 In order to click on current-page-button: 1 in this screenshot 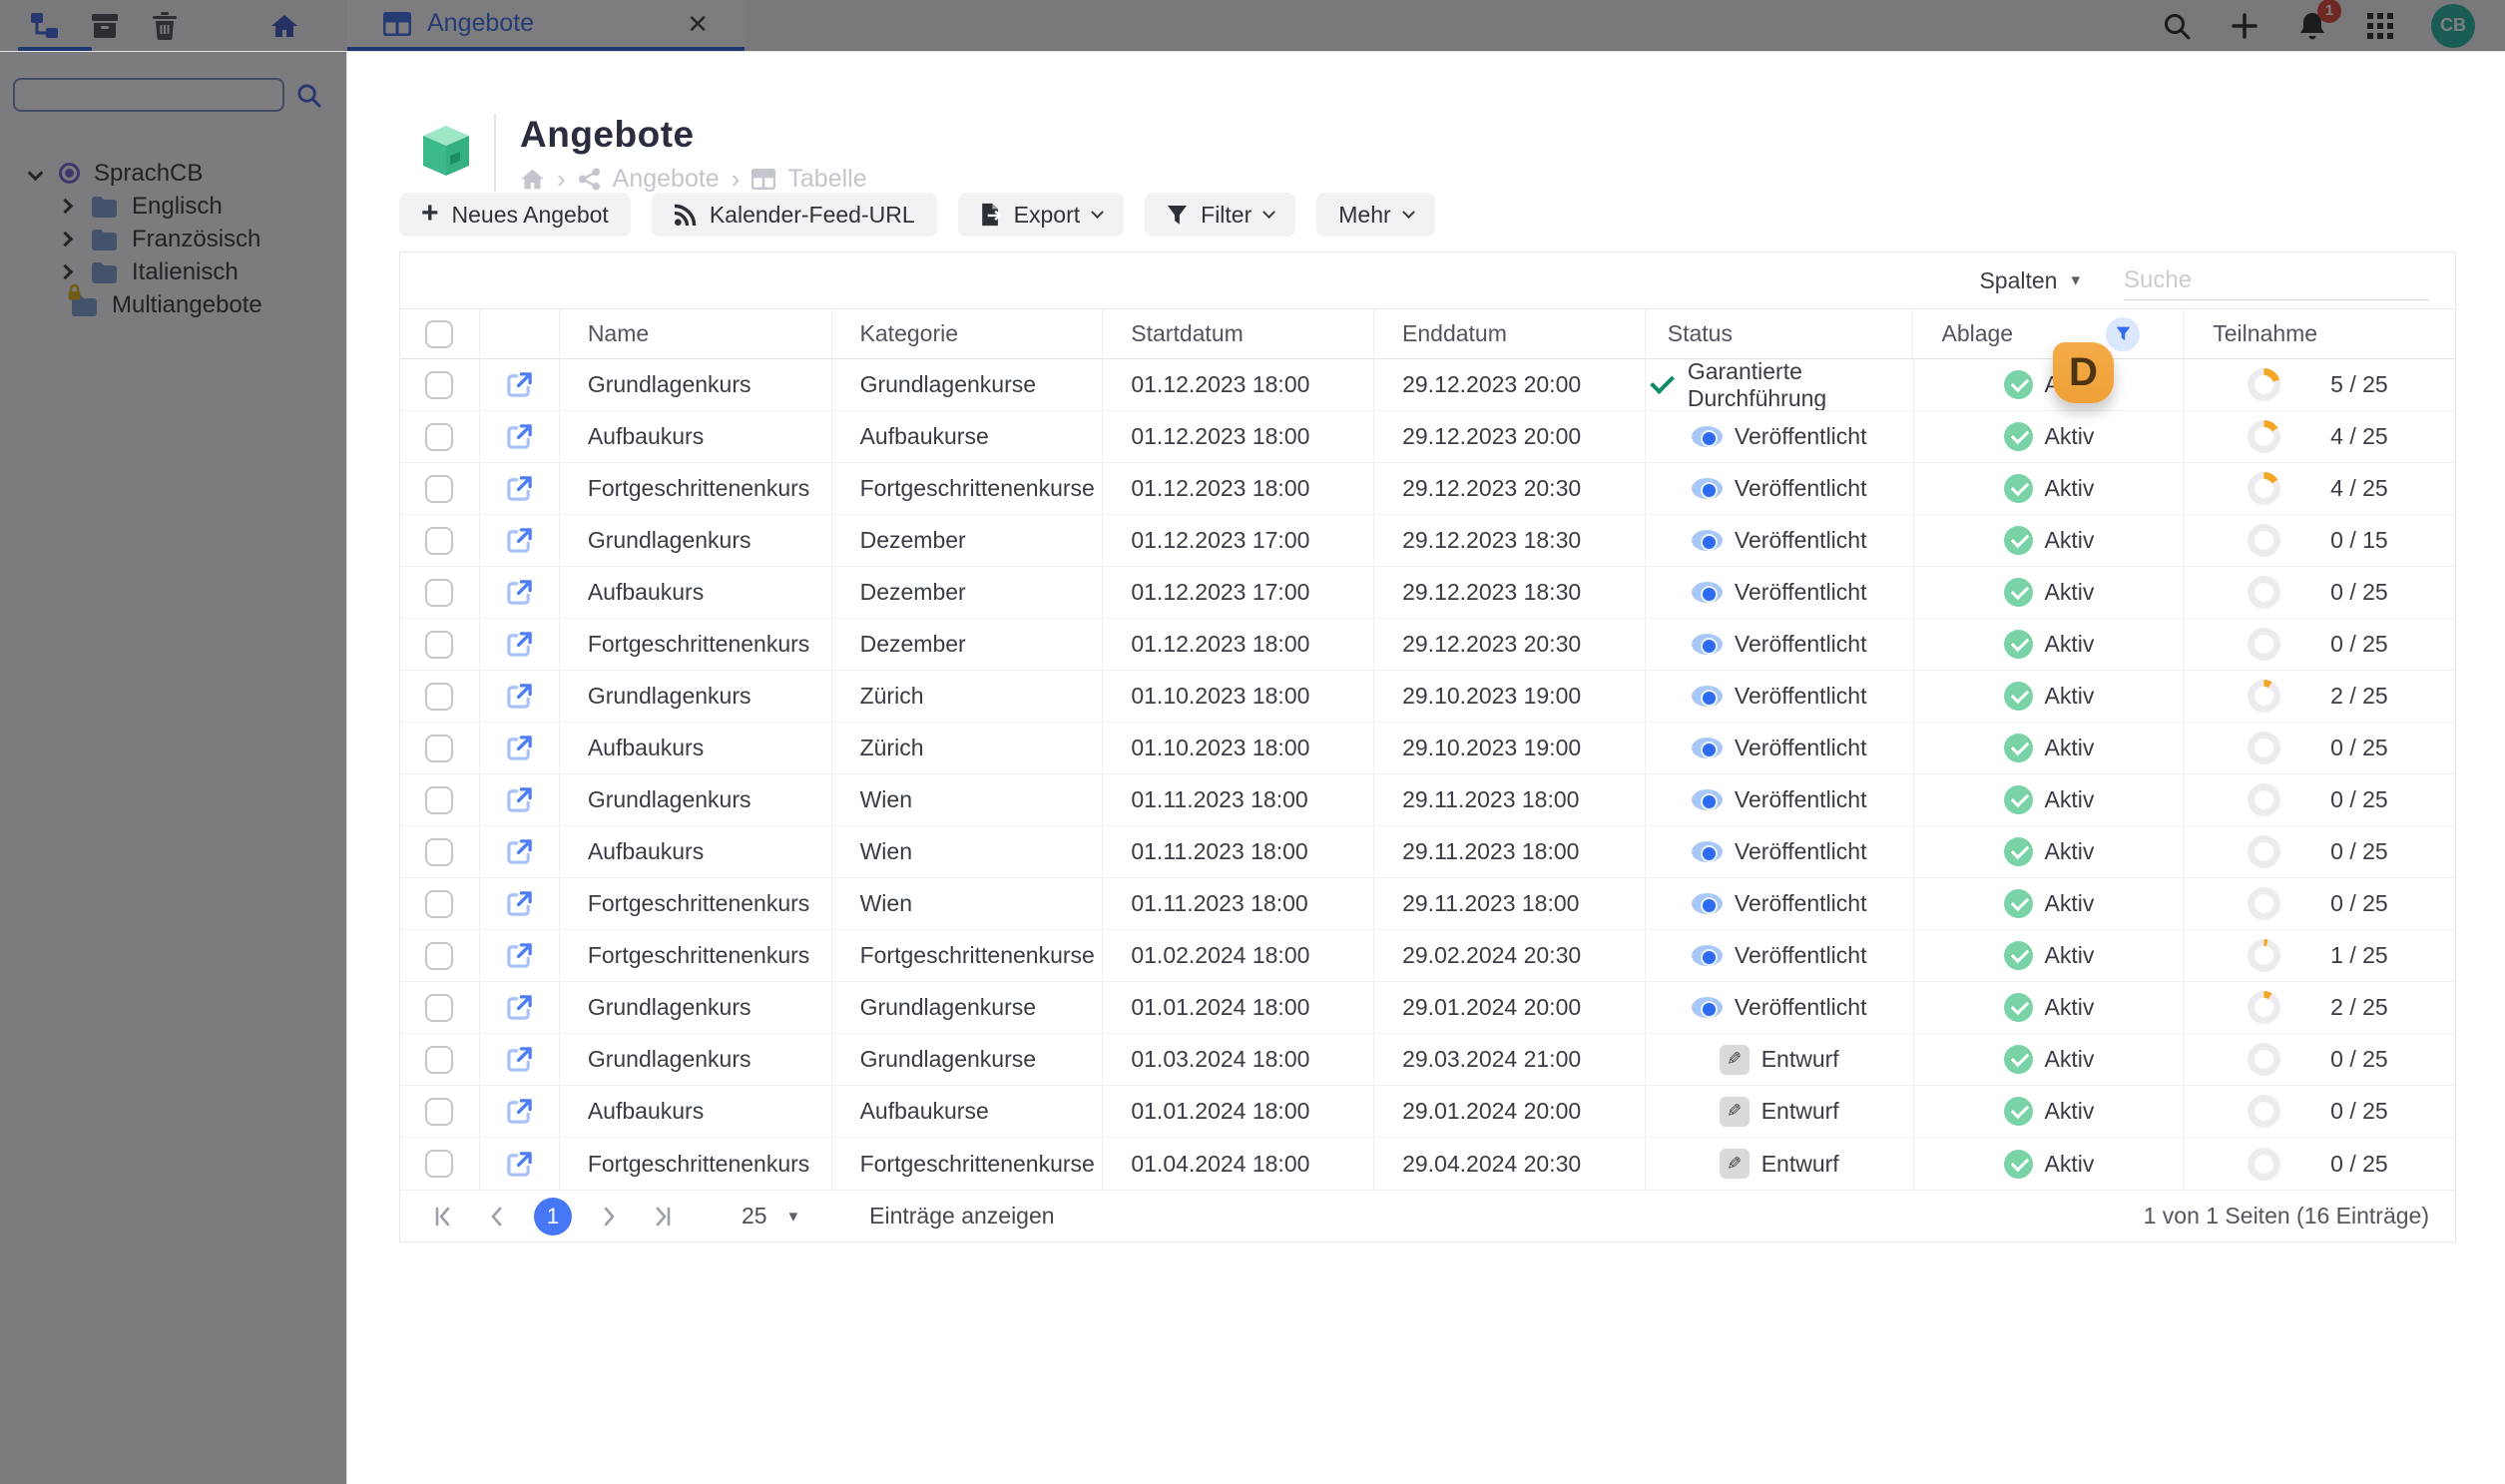, I will do `click(553, 1216)`.